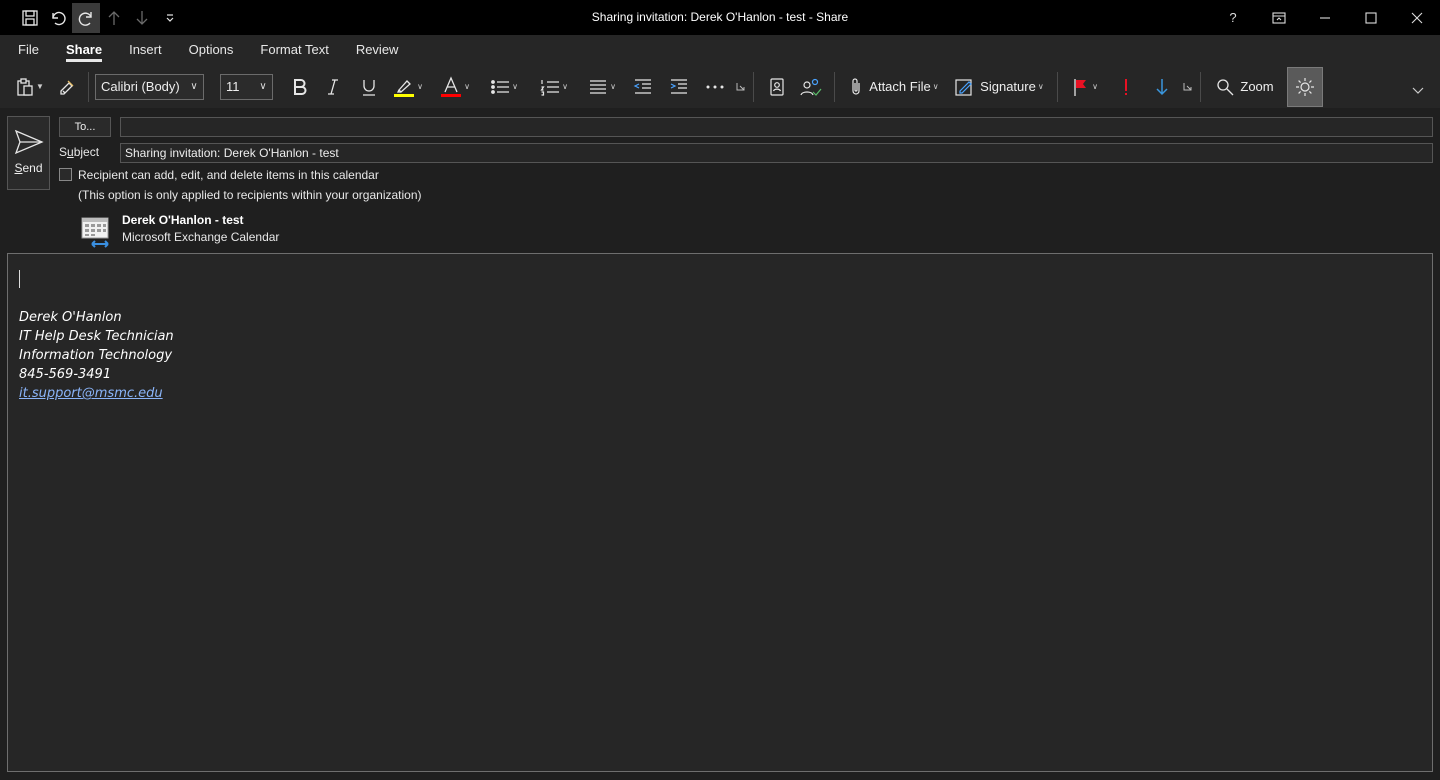  What do you see at coordinates (404, 88) in the screenshot?
I see `highlighter-icon` at bounding box center [404, 88].